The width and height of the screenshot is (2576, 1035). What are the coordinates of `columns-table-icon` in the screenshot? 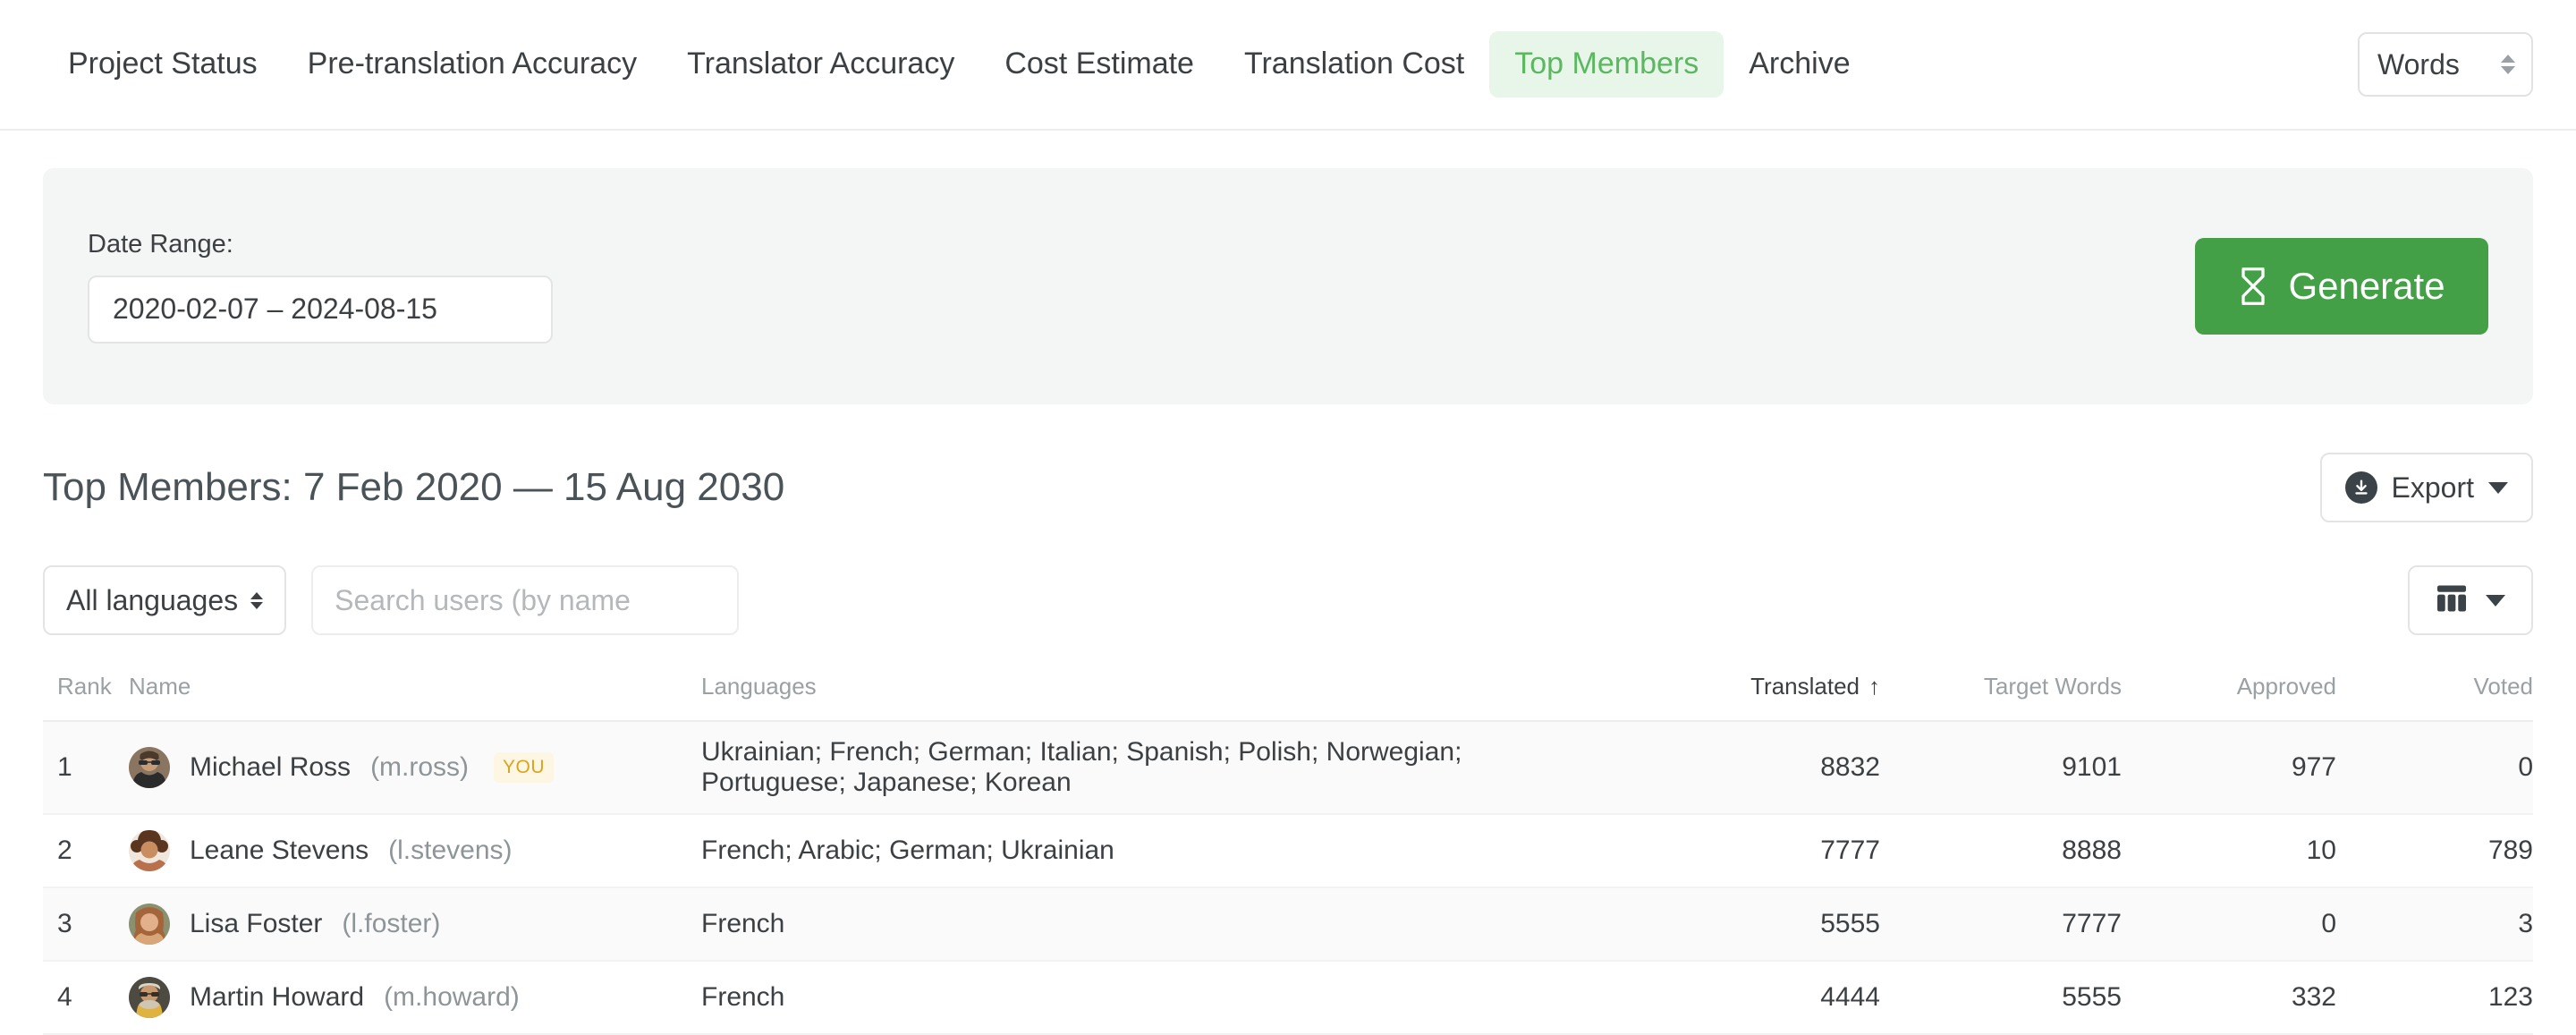 It's located at (2452, 601).